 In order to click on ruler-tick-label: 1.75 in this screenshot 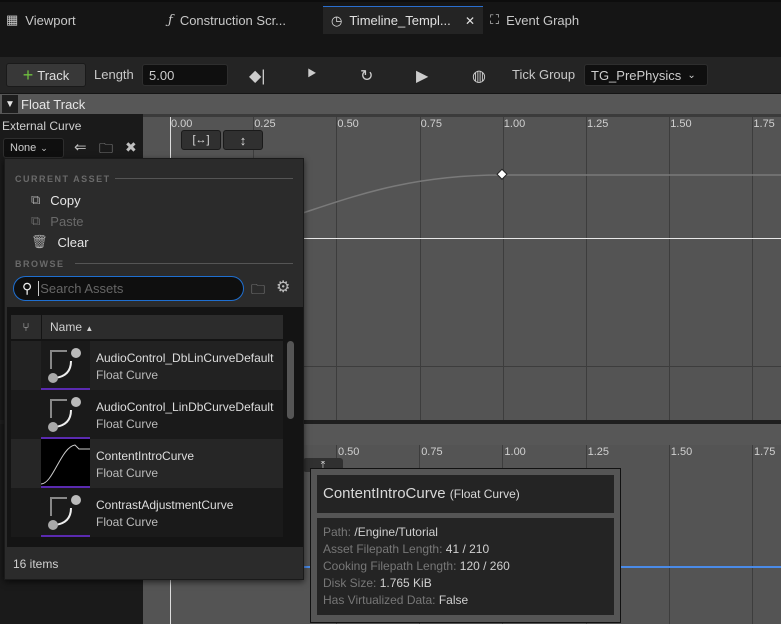, I will do `click(765, 452)`.